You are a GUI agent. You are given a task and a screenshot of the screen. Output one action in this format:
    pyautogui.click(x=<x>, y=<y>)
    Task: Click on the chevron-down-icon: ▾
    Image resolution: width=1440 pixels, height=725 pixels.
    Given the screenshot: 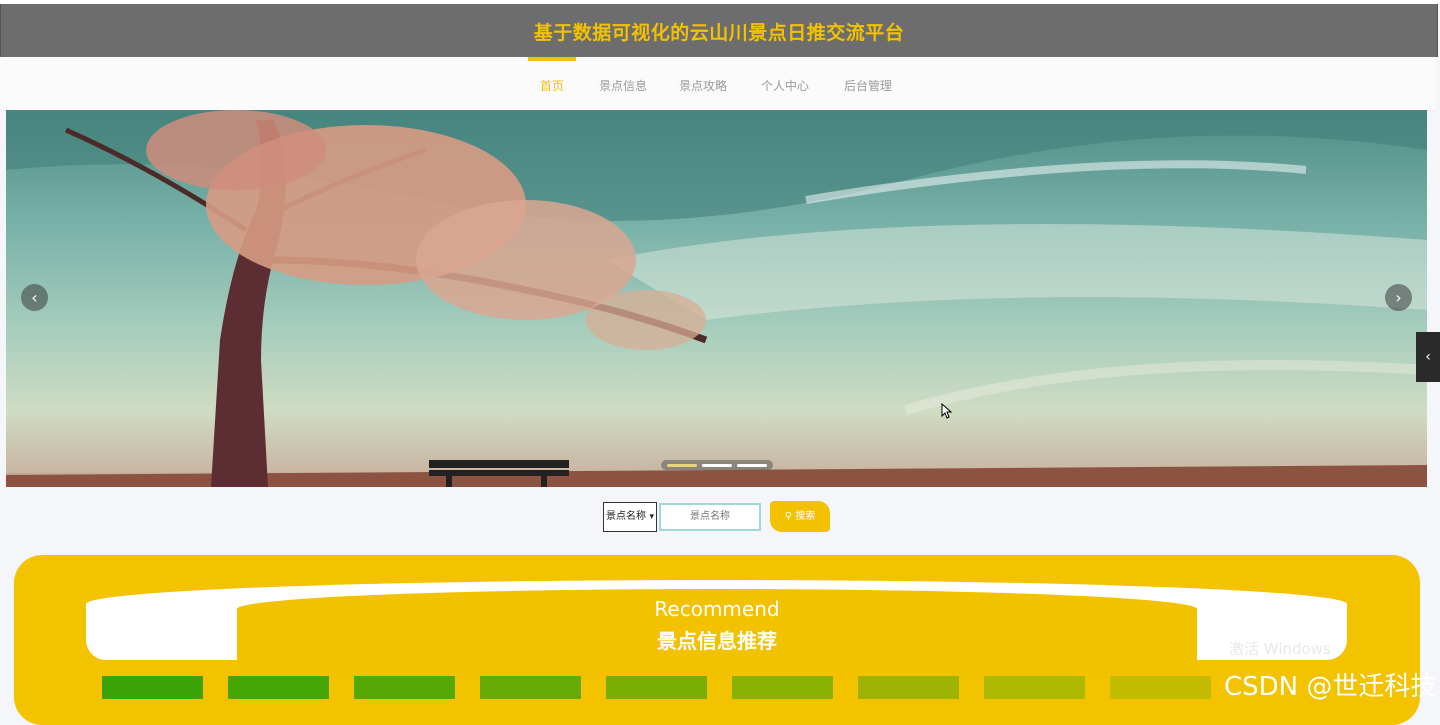 What is the action you would take?
    pyautogui.click(x=651, y=517)
    